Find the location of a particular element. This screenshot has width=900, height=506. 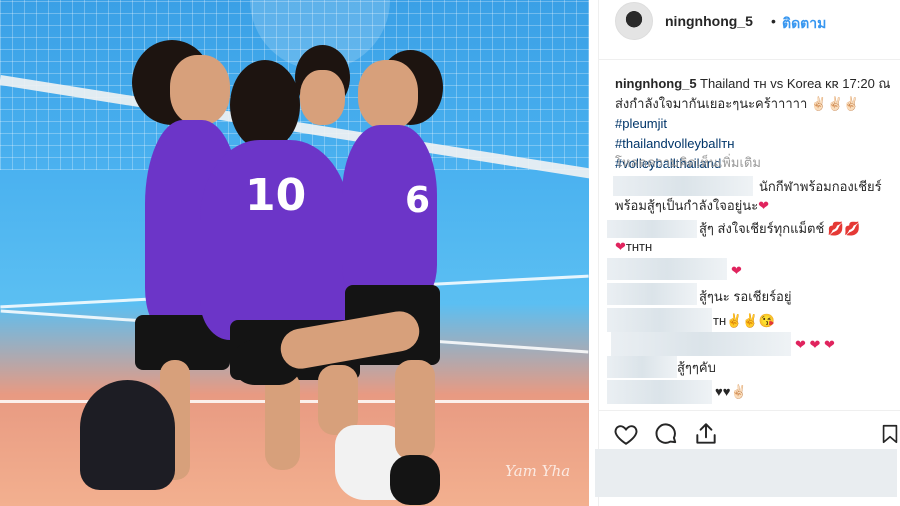

spectator-silhouette is located at coordinates (127, 435).